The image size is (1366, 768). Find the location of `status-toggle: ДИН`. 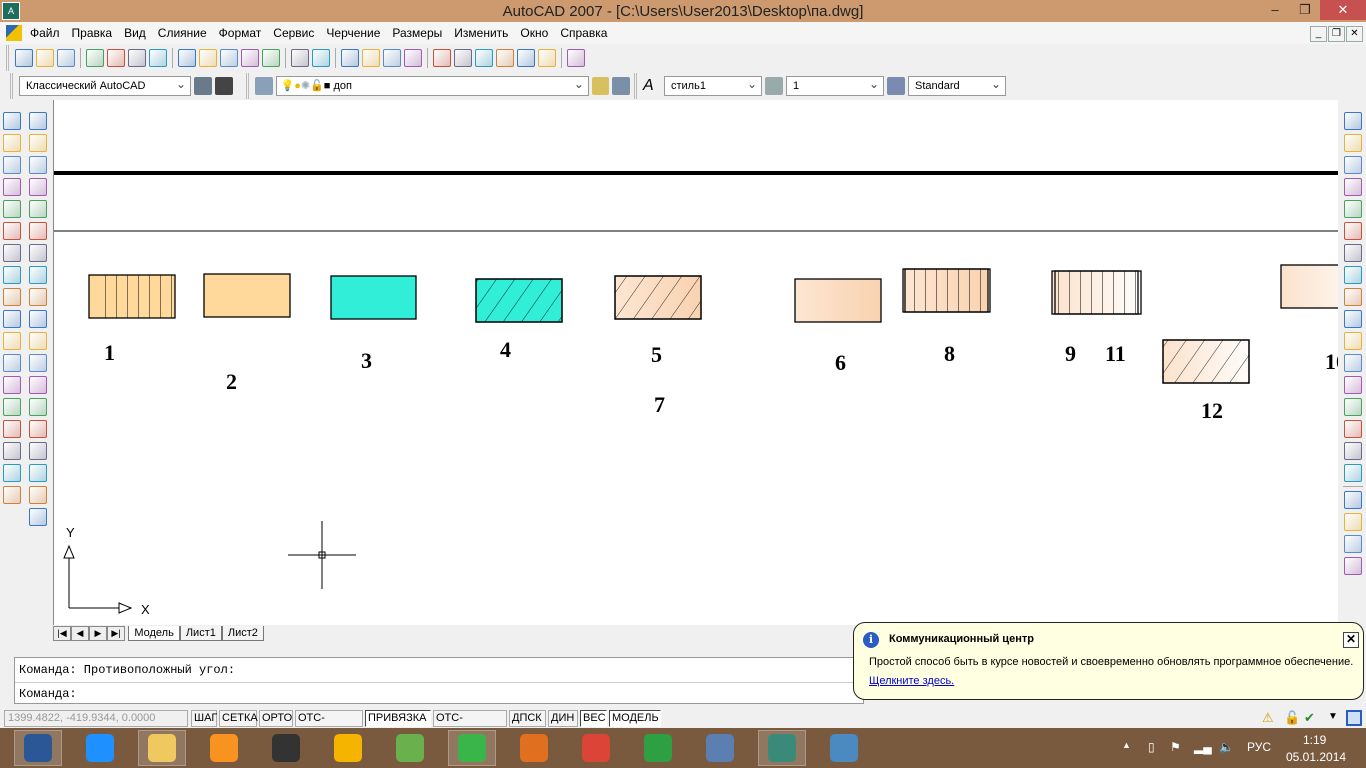

status-toggle: ДИН is located at coordinates (563, 718).